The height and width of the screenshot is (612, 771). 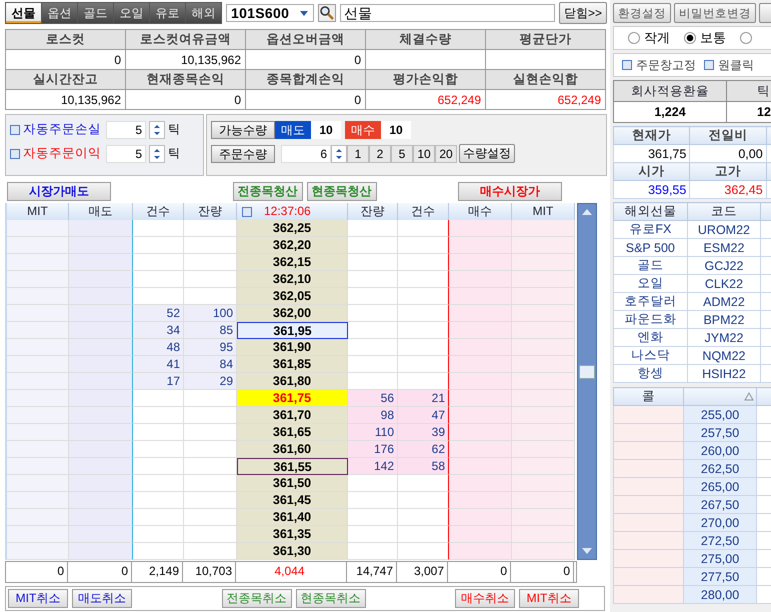 I want to click on name-field: 선물, so click(x=447, y=13).